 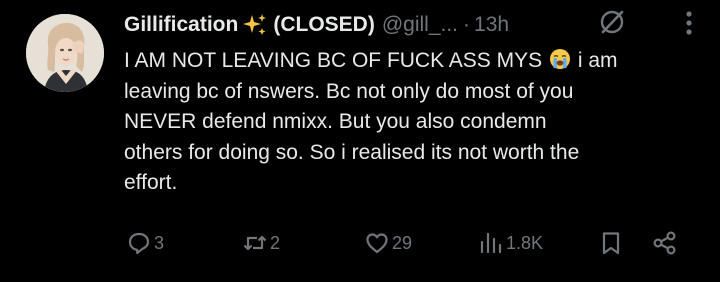 I want to click on avatar-image, so click(x=65, y=53).